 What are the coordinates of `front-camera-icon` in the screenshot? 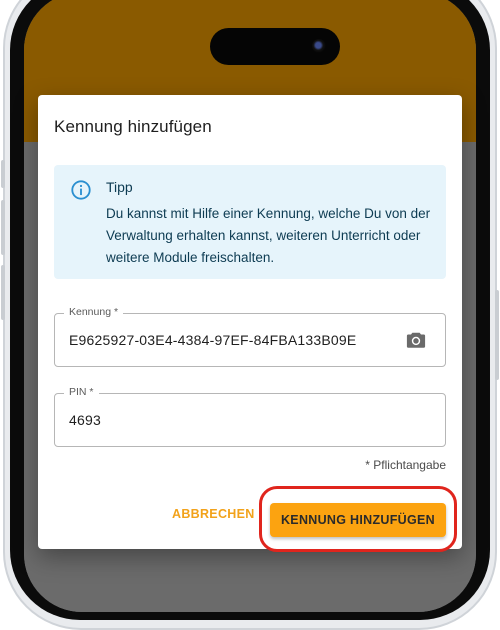 It's located at (319, 46).